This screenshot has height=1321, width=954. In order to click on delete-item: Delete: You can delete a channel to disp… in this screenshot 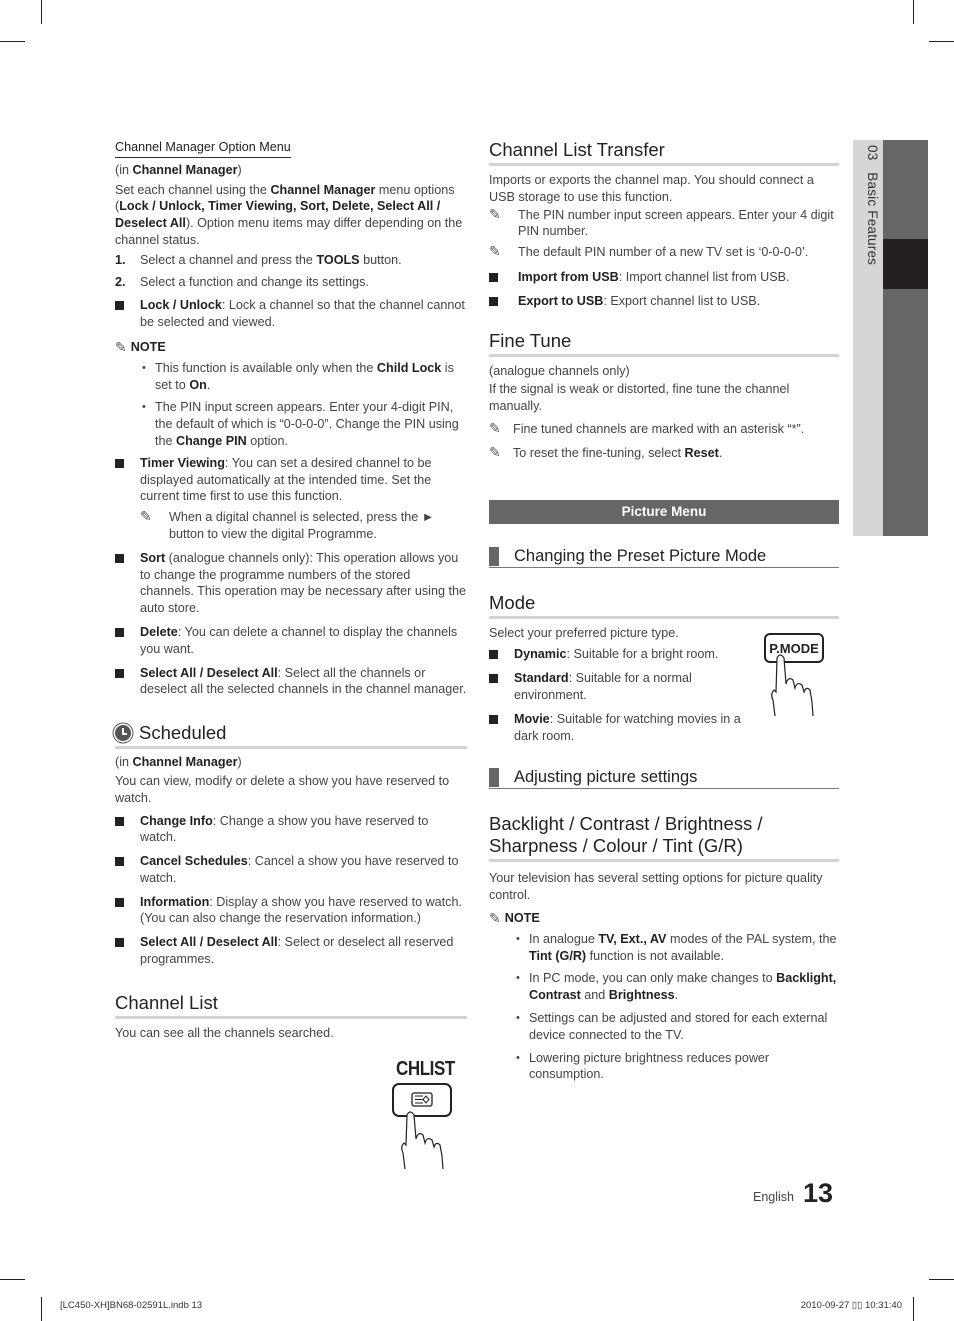, I will do `click(291, 641)`.